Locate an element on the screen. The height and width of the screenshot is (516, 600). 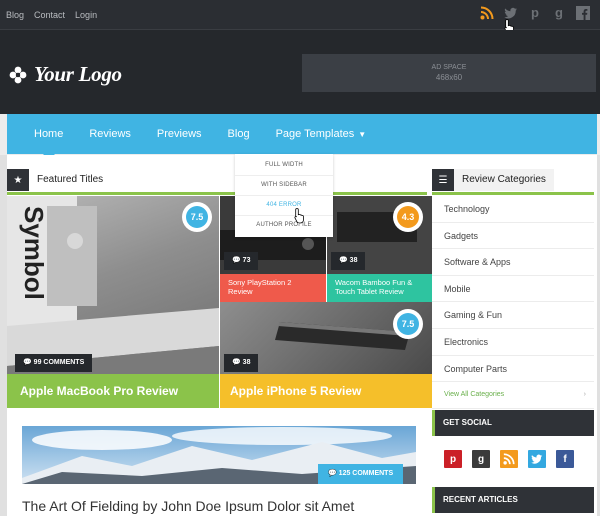
category-gaming-fun: Gaming & Fun is located at coordinates (513, 315).